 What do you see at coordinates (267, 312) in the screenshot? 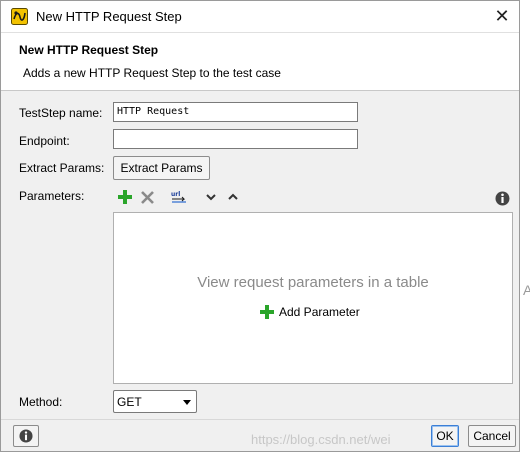
I see `add-parameter-icon` at bounding box center [267, 312].